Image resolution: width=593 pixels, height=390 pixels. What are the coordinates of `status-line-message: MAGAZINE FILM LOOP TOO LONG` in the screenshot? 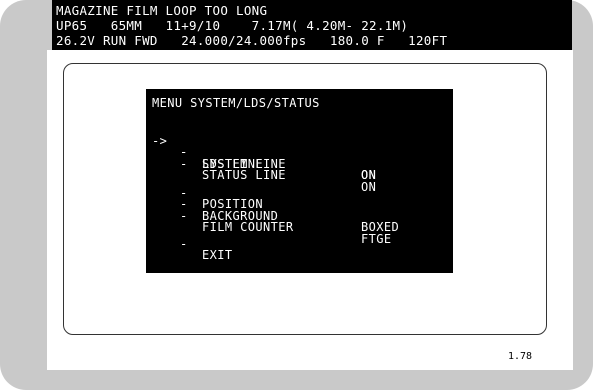 It's located at (162, 10).